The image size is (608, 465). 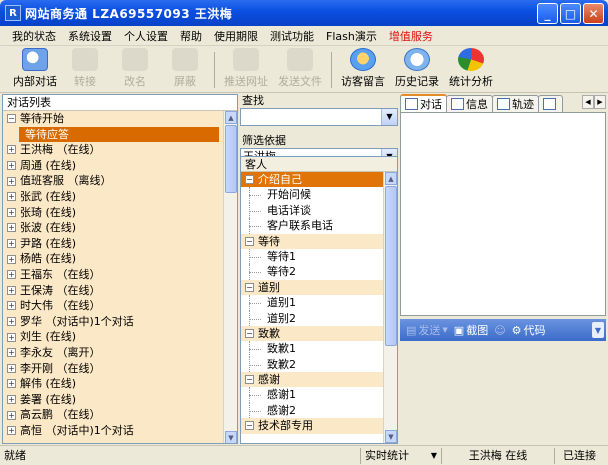 I want to click on conversation-row: + 值班客服 （离线）, so click(x=120, y=181).